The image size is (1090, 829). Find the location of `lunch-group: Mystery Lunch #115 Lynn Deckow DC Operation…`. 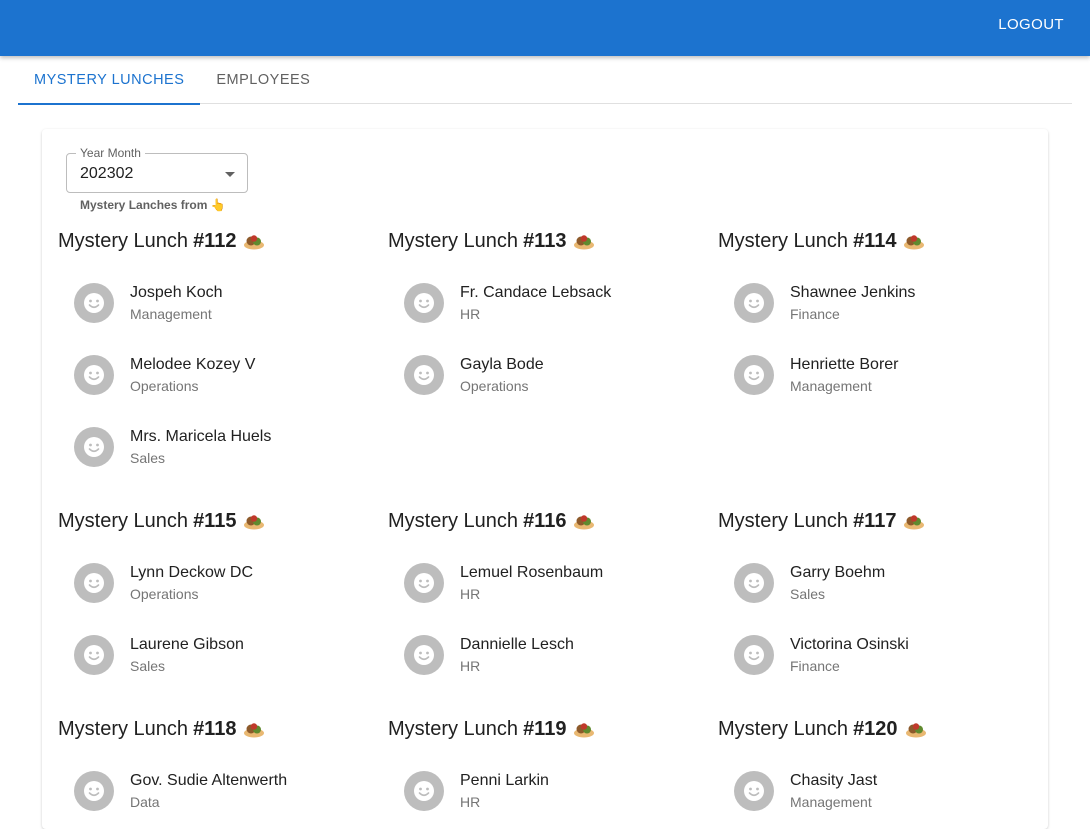

lunch-group: Mystery Lunch #115 Lynn Deckow DC Operation… is located at coordinates (223, 599).